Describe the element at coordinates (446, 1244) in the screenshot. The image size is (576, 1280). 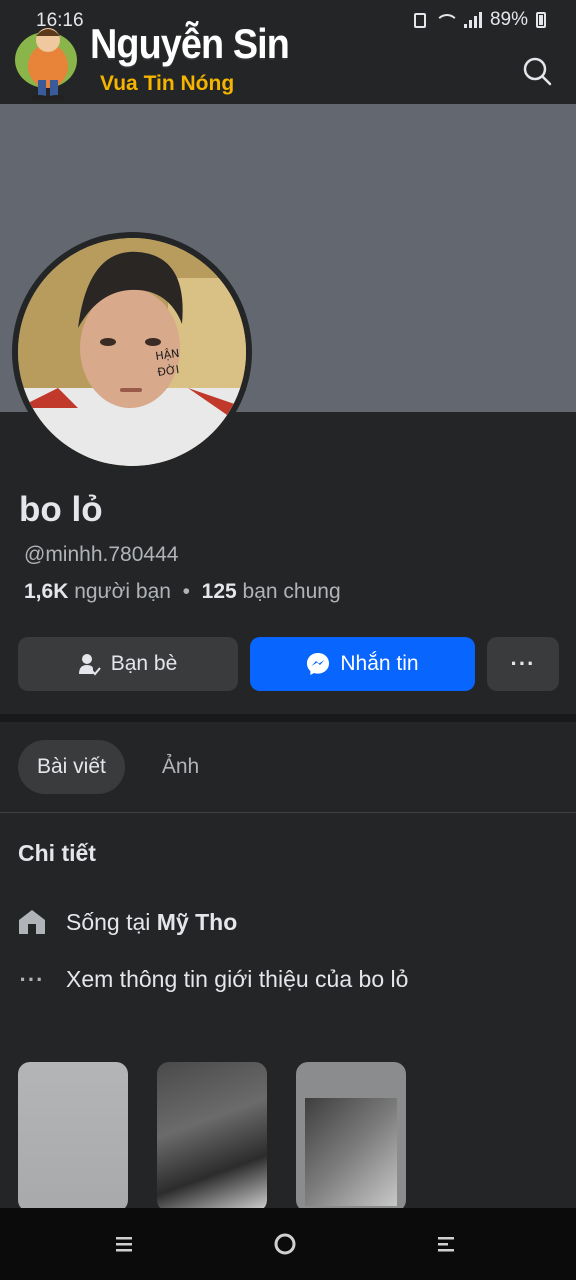
I see `back-nav-icon` at that location.